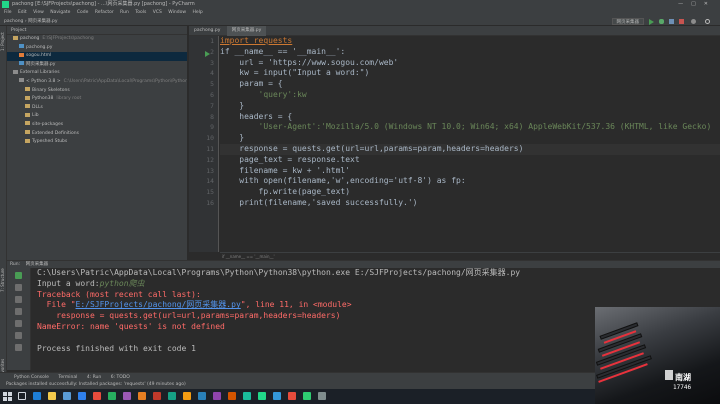 This screenshot has height=404, width=720. What do you see at coordinates (661, 21) in the screenshot?
I see `debug-icon` at bounding box center [661, 21].